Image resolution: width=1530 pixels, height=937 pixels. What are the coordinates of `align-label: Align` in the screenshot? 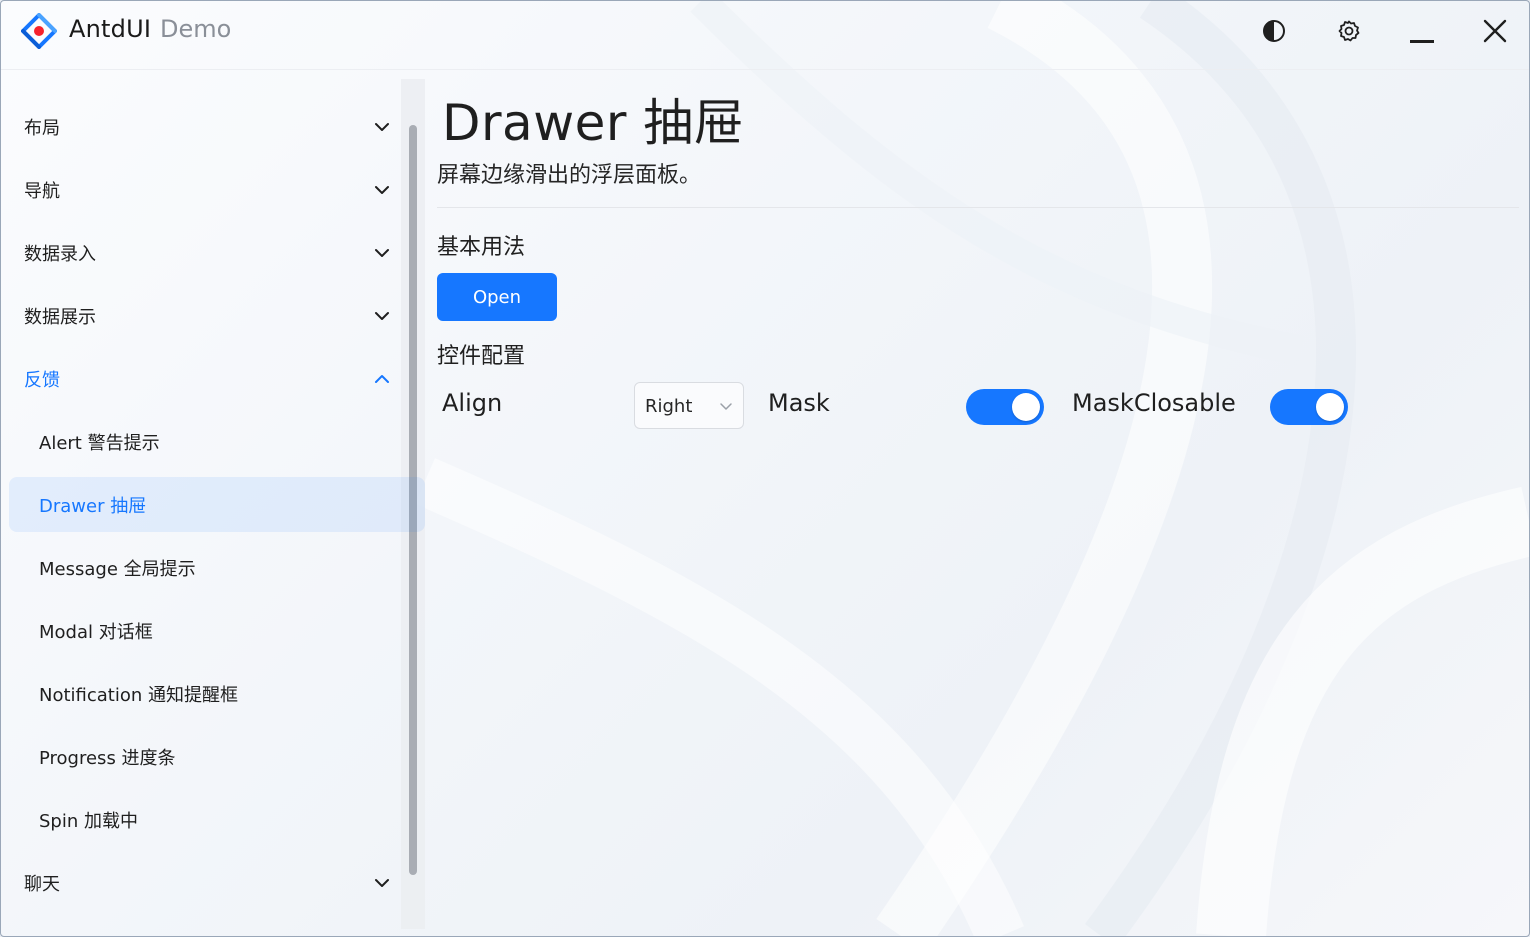 It's located at (472, 403).